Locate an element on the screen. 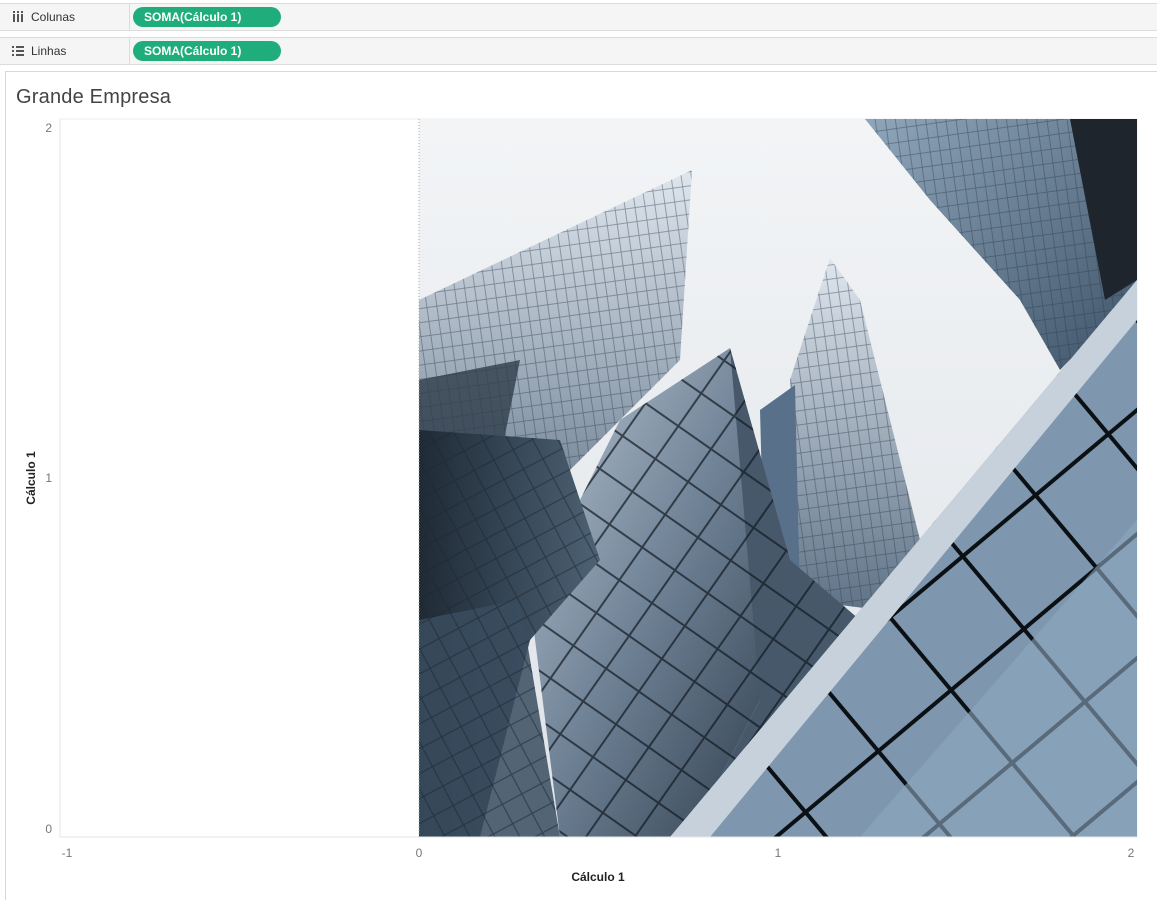 The image size is (1157, 900). x-axis-title: Cálculo 1 is located at coordinates (598, 877).